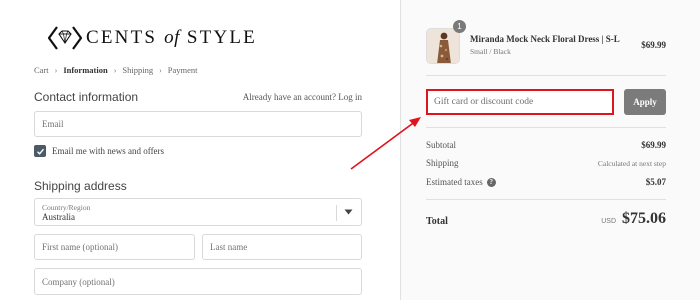 The image size is (700, 300). I want to click on breadcrumb: Cart › Information › Shipping › Payment, so click(116, 70).